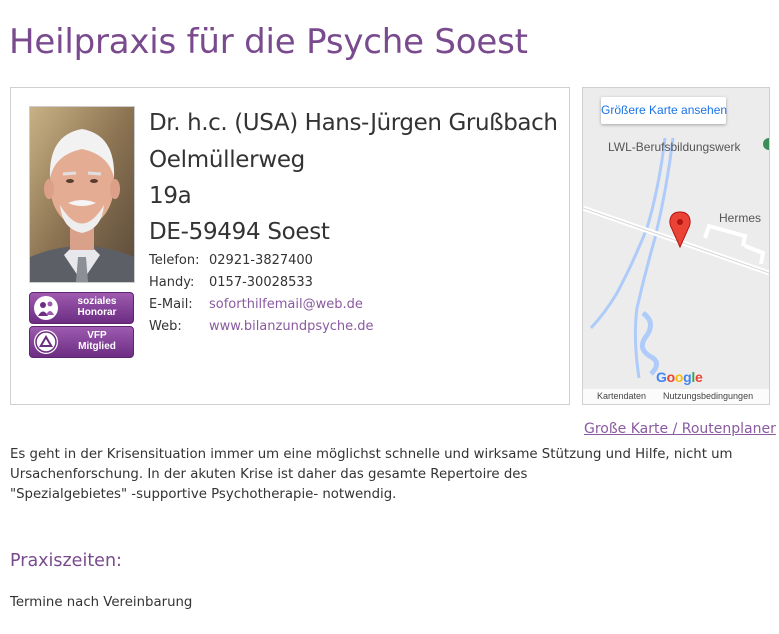  Describe the element at coordinates (82, 194) in the screenshot. I see `portrait-photo` at that location.